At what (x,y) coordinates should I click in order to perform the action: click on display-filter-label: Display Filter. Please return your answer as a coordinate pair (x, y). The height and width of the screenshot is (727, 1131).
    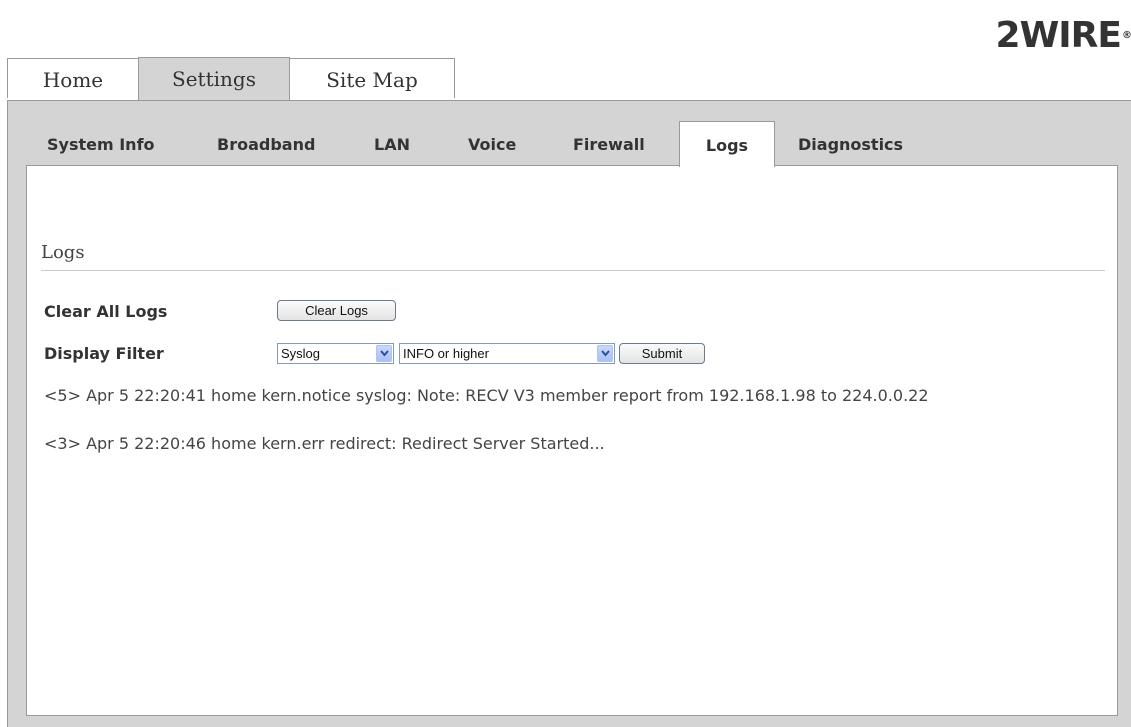
    Looking at the image, I should click on (104, 353).